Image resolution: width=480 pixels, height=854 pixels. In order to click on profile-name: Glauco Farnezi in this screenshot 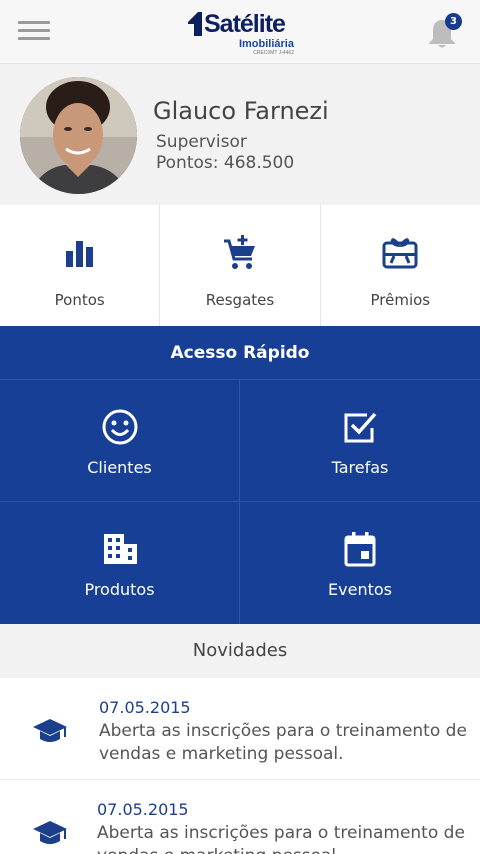, I will do `click(241, 111)`.